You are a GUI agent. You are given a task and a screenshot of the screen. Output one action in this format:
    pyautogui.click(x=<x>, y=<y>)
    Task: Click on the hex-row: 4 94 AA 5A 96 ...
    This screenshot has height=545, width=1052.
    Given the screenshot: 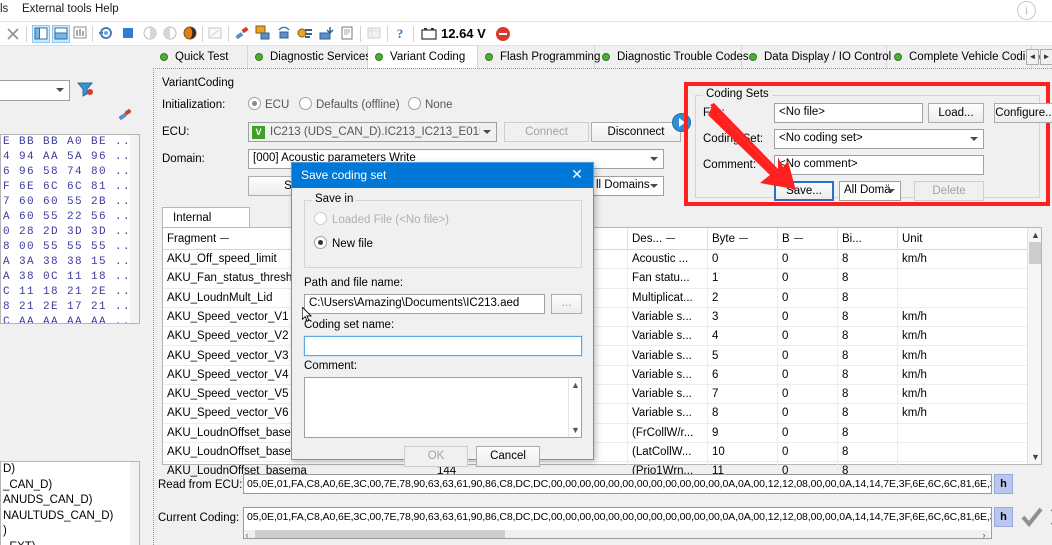 What is the action you would take?
    pyautogui.click(x=70, y=157)
    